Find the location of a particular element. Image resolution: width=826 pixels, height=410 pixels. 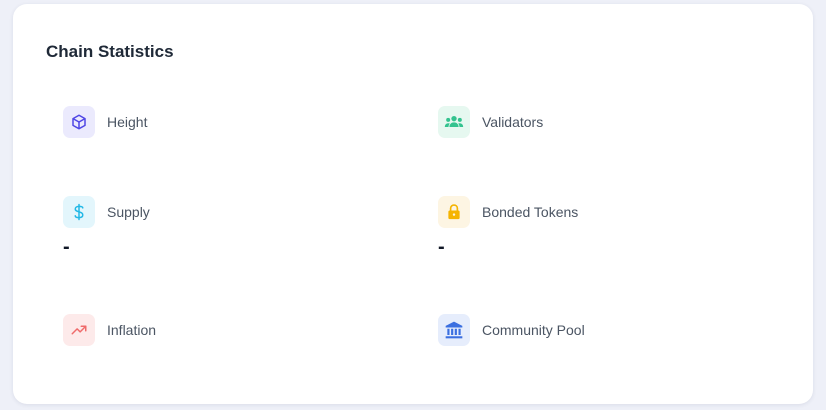

stat-supply: Supply - is located at coordinates (223, 227).